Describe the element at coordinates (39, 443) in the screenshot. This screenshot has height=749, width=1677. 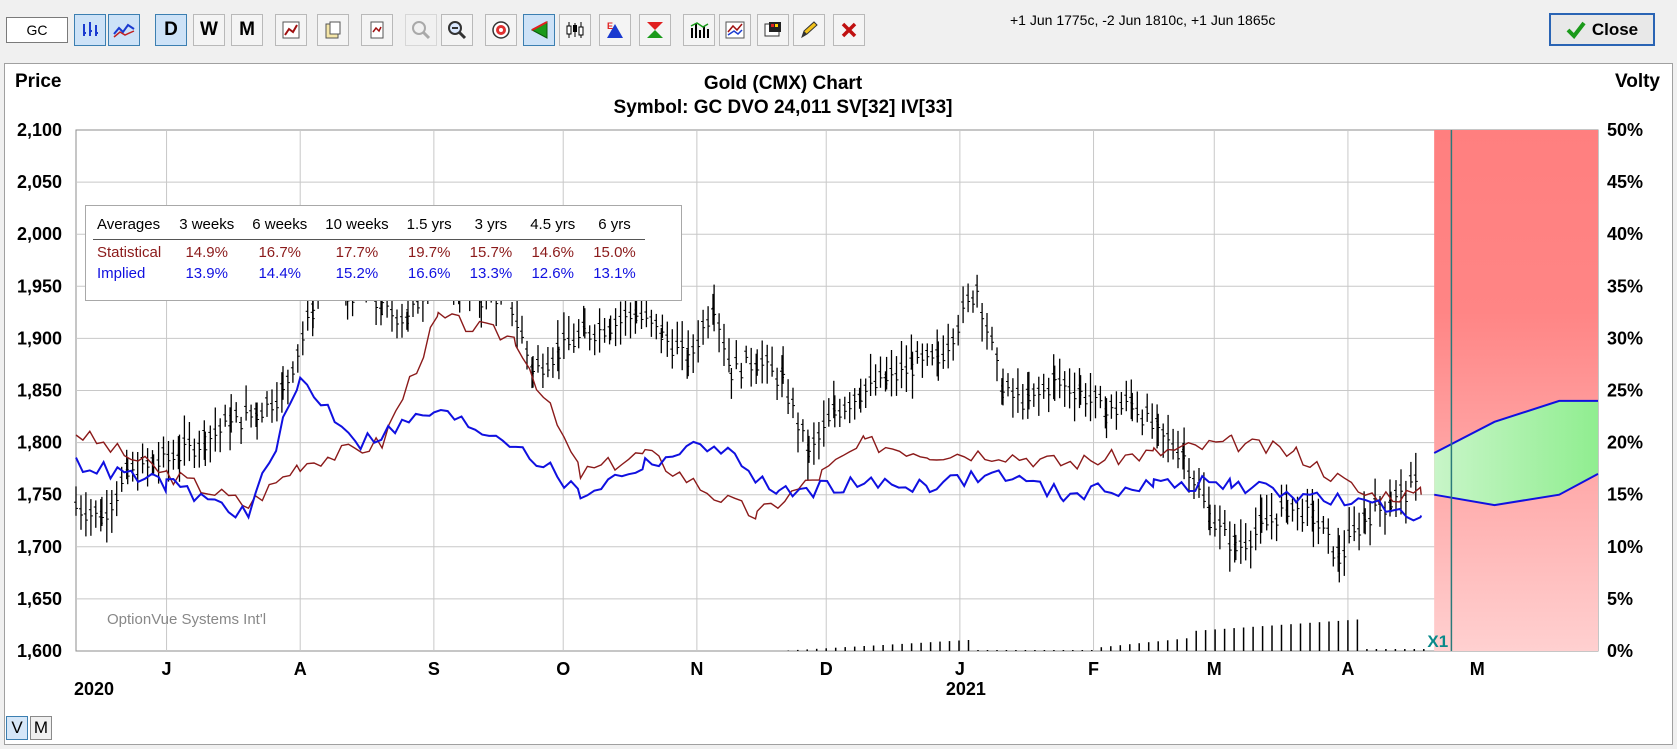
I see `price-tick-label: 1,800` at that location.